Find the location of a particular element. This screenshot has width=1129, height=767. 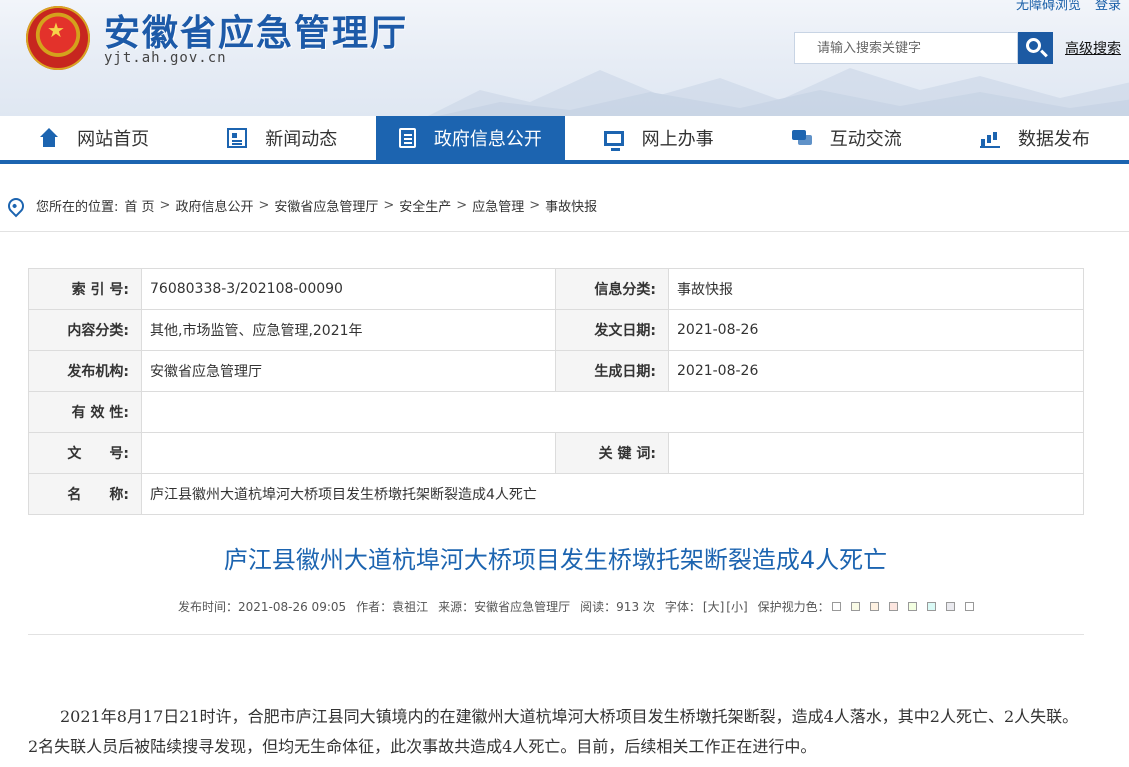

created-date-label: 生成日期: is located at coordinates (612, 371).